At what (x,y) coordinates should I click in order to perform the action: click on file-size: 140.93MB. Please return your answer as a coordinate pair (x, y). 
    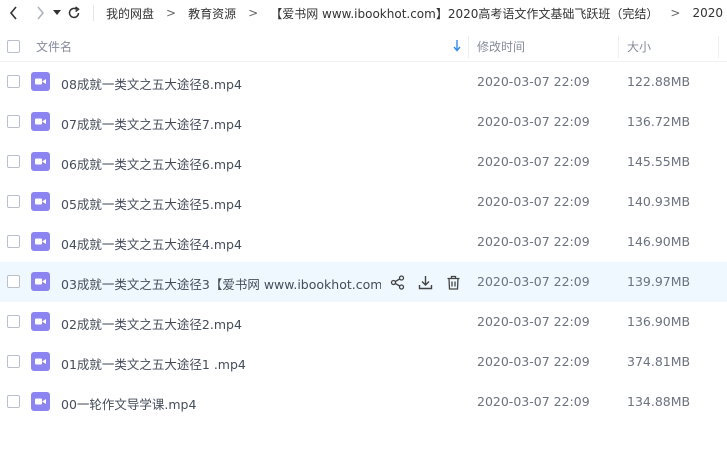
    Looking at the image, I should click on (659, 201).